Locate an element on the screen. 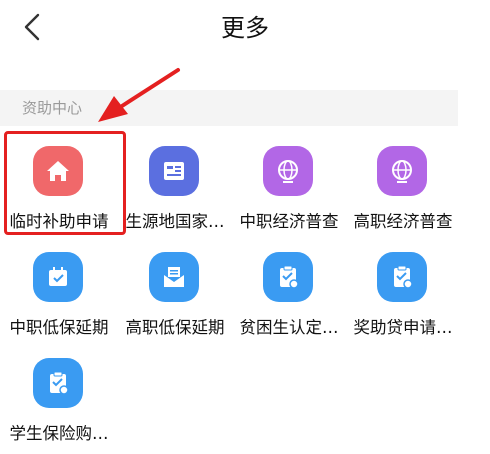 The image size is (490, 454). item-label: 中职低保延期 is located at coordinates (59, 327).